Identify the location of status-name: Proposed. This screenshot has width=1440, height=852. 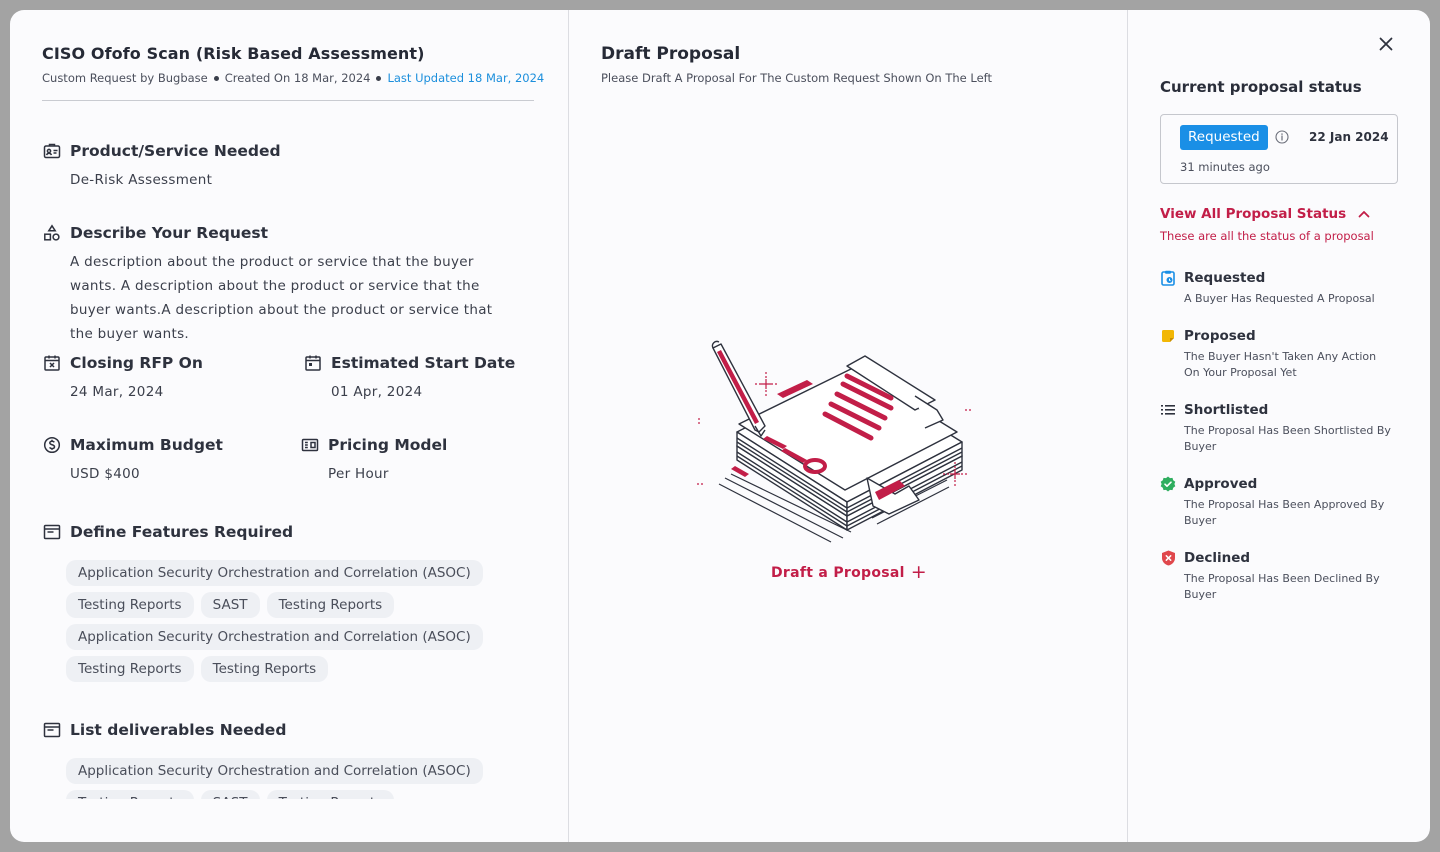
(1220, 336).